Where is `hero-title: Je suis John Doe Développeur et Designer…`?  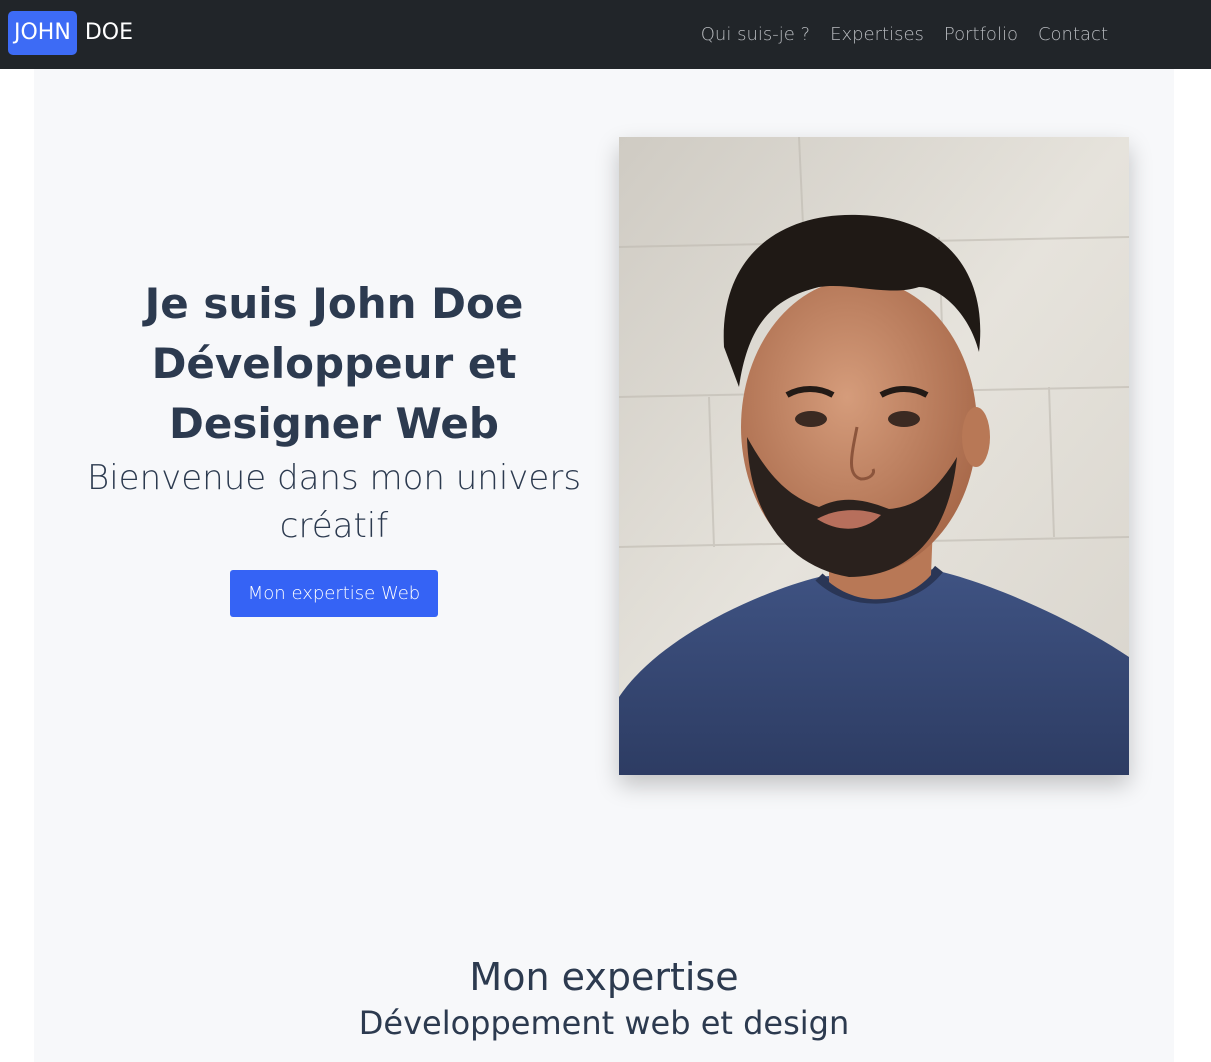
hero-title: Je suis John Doe Développeur et Designer… is located at coordinates (334, 364).